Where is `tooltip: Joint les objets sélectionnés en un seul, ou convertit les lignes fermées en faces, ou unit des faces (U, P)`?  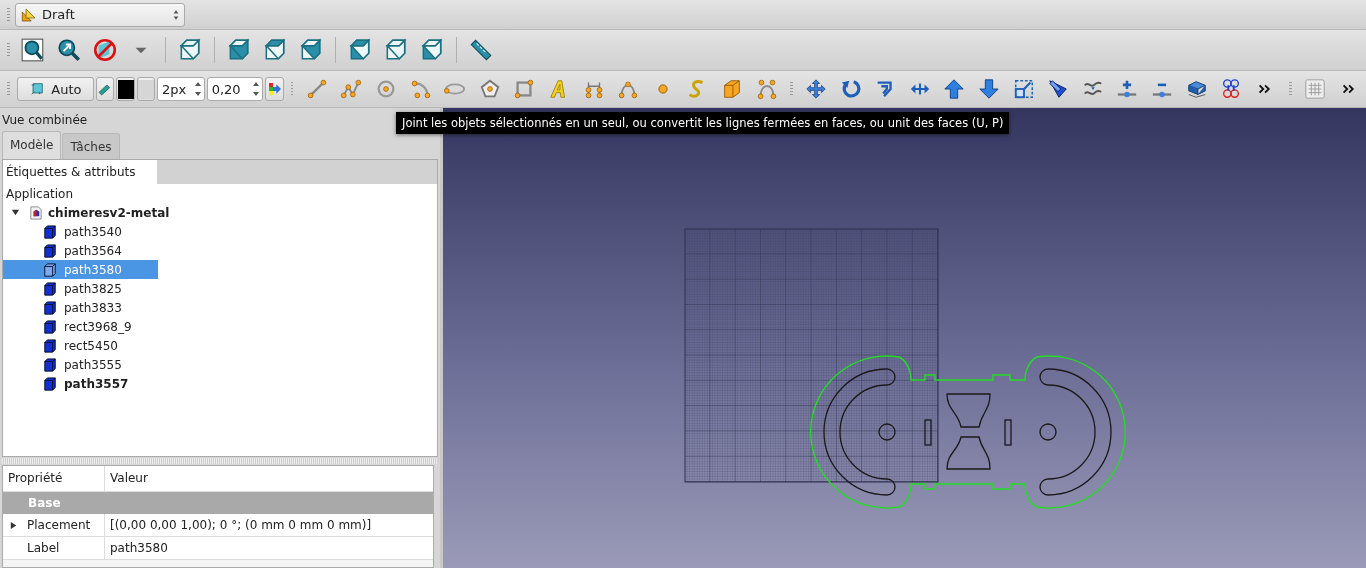 tooltip: Joint les objets sélectionnés en un seul, ou convertit les lignes fermées en faces, ou unit des faces (U, P) is located at coordinates (703, 123).